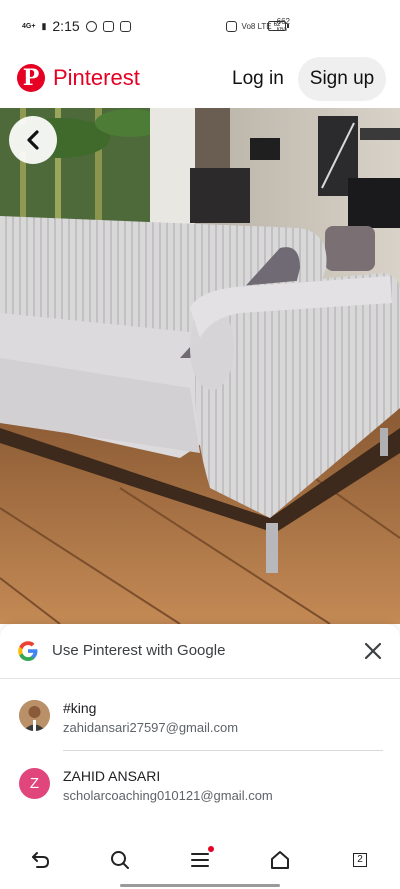 This screenshot has width=400, height=889. What do you see at coordinates (139, 650) in the screenshot?
I see `google-sheet-title: Use Pinterest with Google` at bounding box center [139, 650].